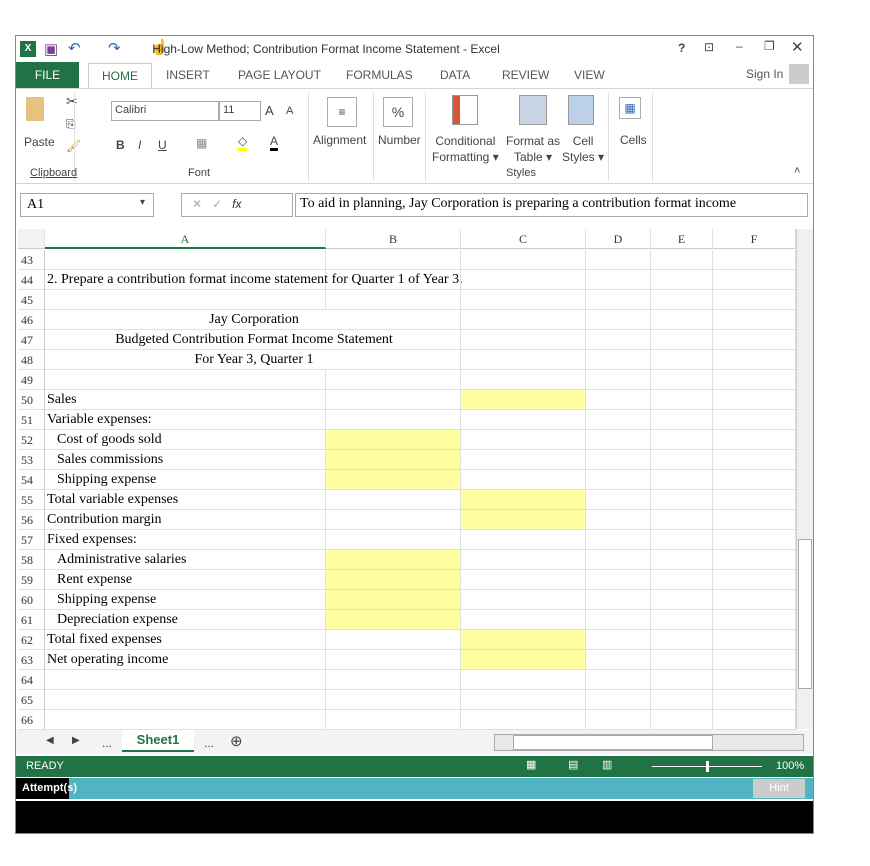 The height and width of the screenshot is (866, 870). I want to click on cell-a50: Sales, so click(185, 400).